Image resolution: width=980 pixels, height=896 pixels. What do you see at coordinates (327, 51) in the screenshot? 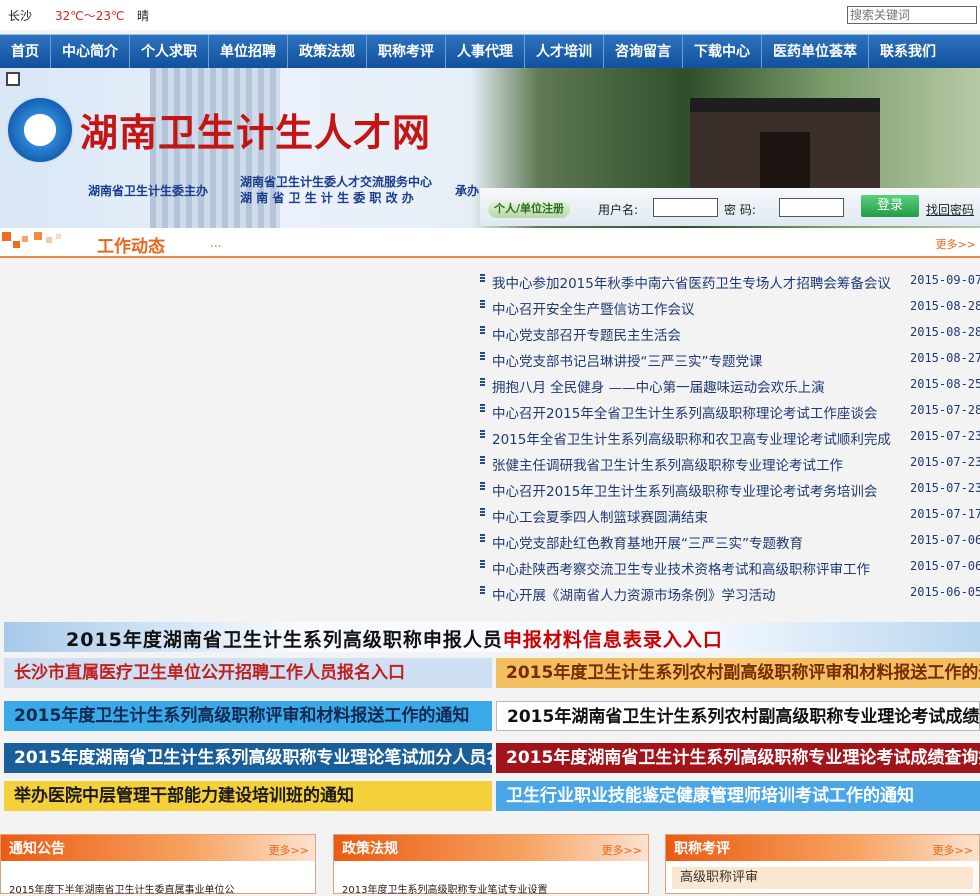
I see `nav-policy: 政策法规` at bounding box center [327, 51].